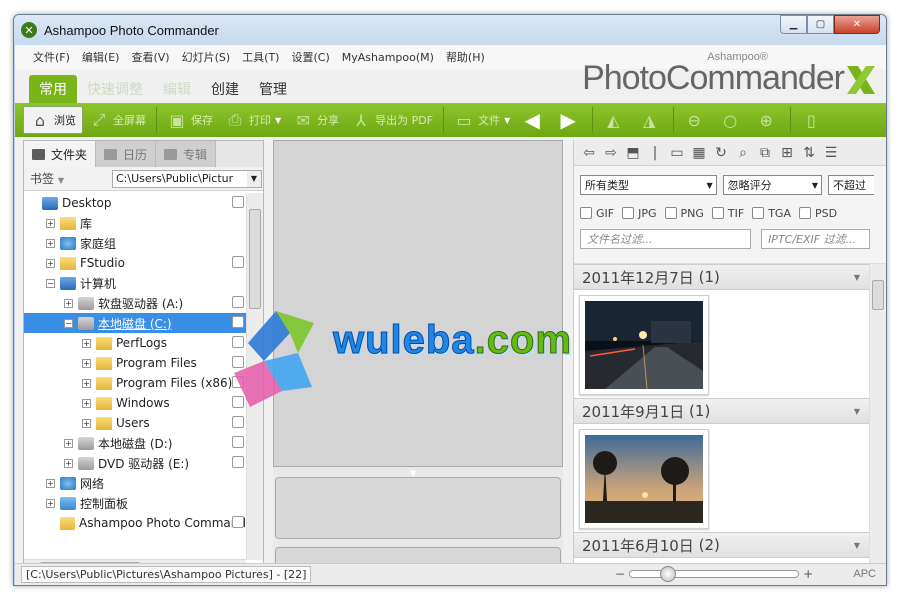 This screenshot has width=904, height=608. Describe the element at coordinates (727, 213) in the screenshot. I see `format-checkbox: TIF` at that location.